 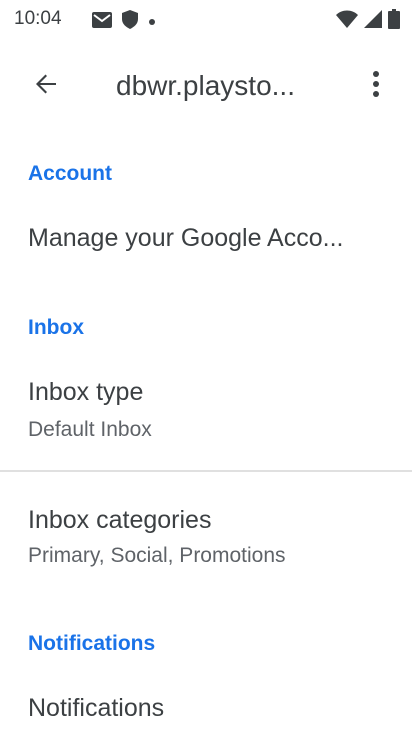 What do you see at coordinates (206, 704) in the screenshot?
I see `notifications-row: Notifications` at bounding box center [206, 704].